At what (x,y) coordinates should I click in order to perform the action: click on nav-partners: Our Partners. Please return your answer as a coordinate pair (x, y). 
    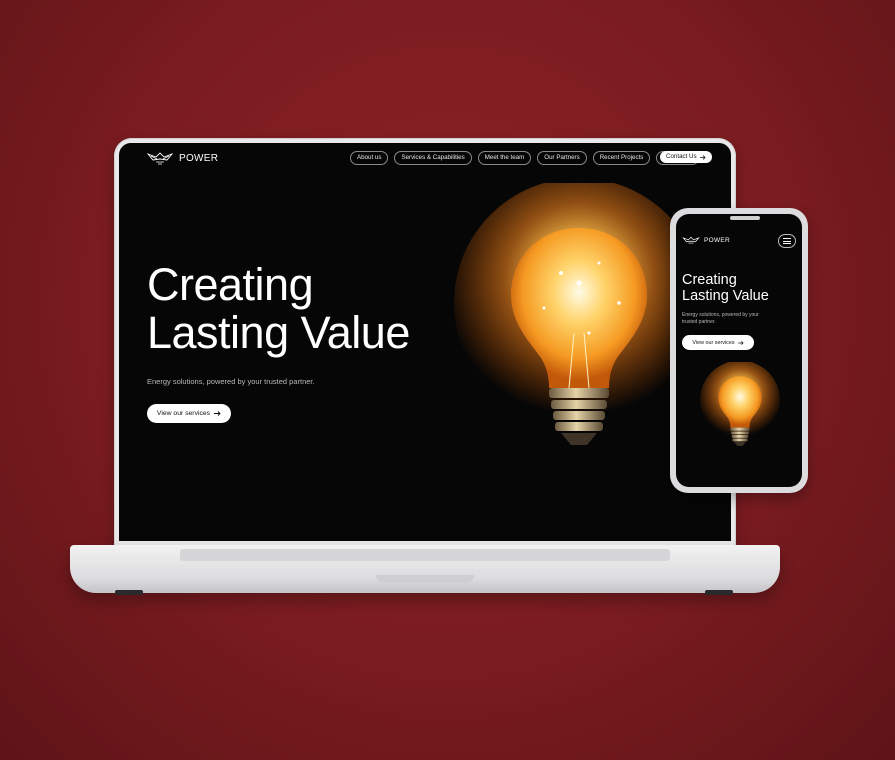
    Looking at the image, I should click on (562, 158).